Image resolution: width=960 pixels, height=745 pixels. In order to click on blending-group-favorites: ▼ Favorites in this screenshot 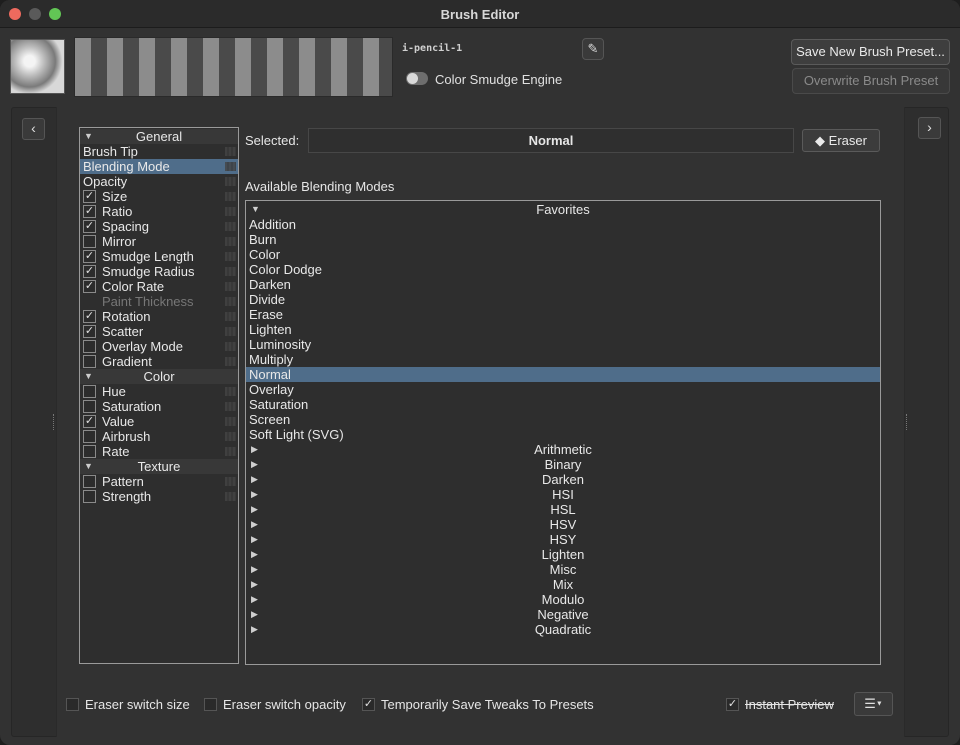, I will do `click(563, 209)`.